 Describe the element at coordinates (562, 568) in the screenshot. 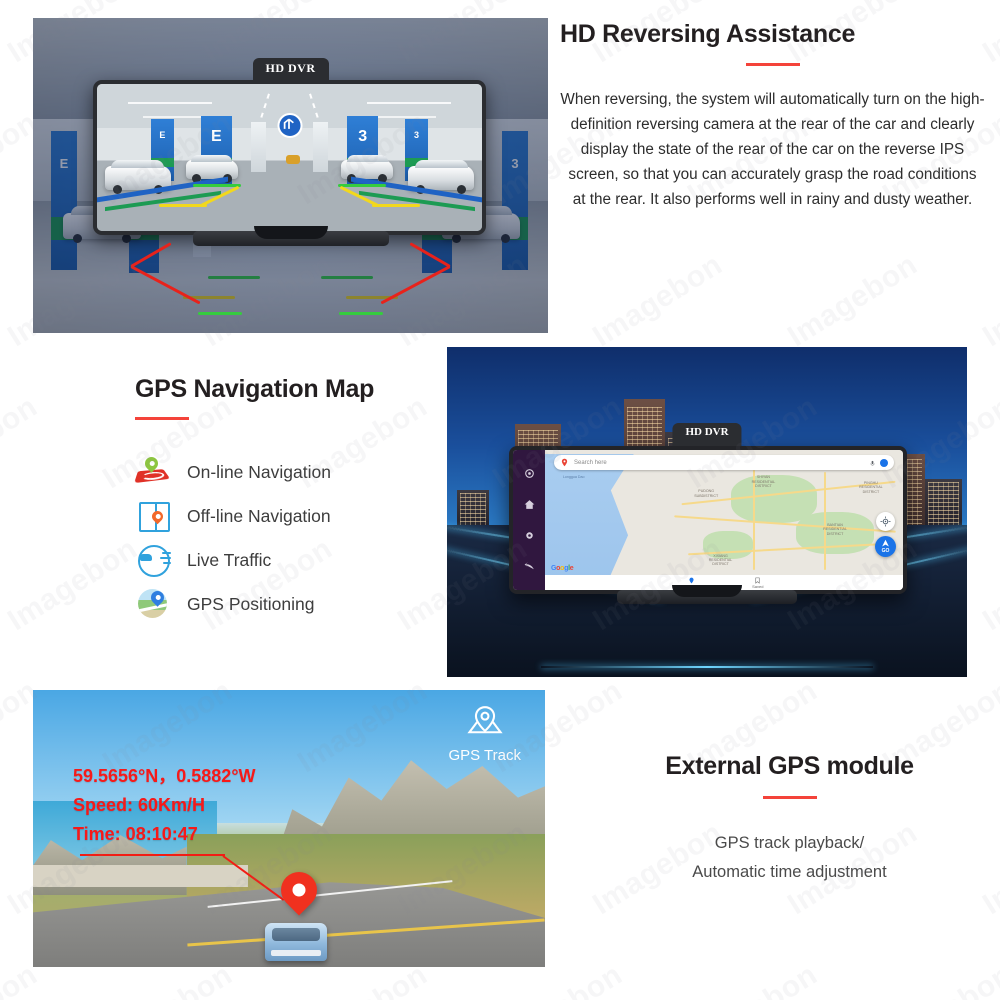

I see `google-logo: Google` at that location.